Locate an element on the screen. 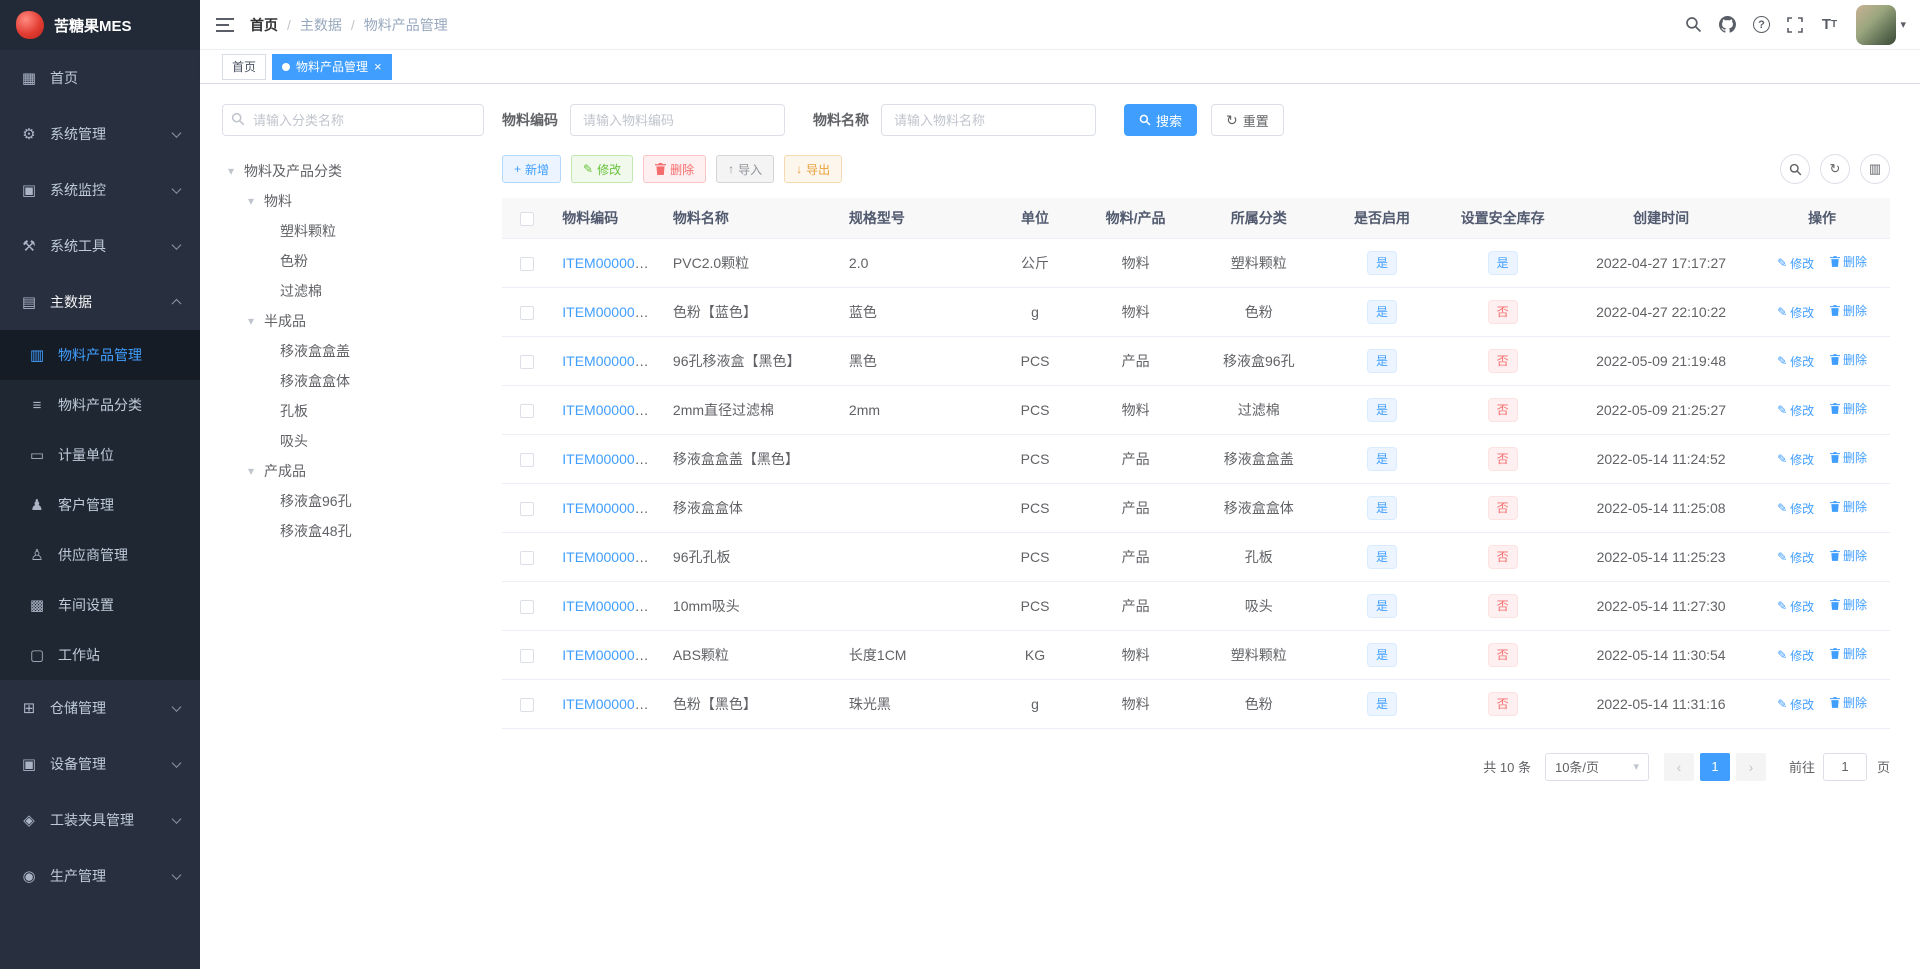 The width and height of the screenshot is (1920, 969). tree-node: ▾ 产成品 is located at coordinates (353, 471).